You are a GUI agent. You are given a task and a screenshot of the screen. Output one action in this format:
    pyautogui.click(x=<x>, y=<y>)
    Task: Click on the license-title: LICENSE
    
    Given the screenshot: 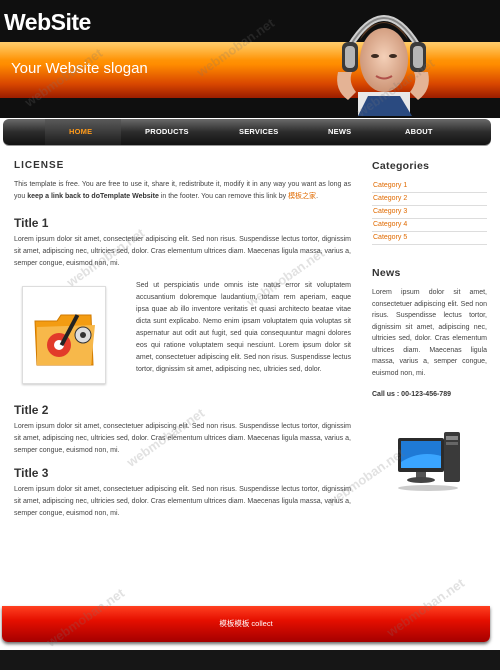 What is the action you would take?
    pyautogui.click(x=39, y=165)
    